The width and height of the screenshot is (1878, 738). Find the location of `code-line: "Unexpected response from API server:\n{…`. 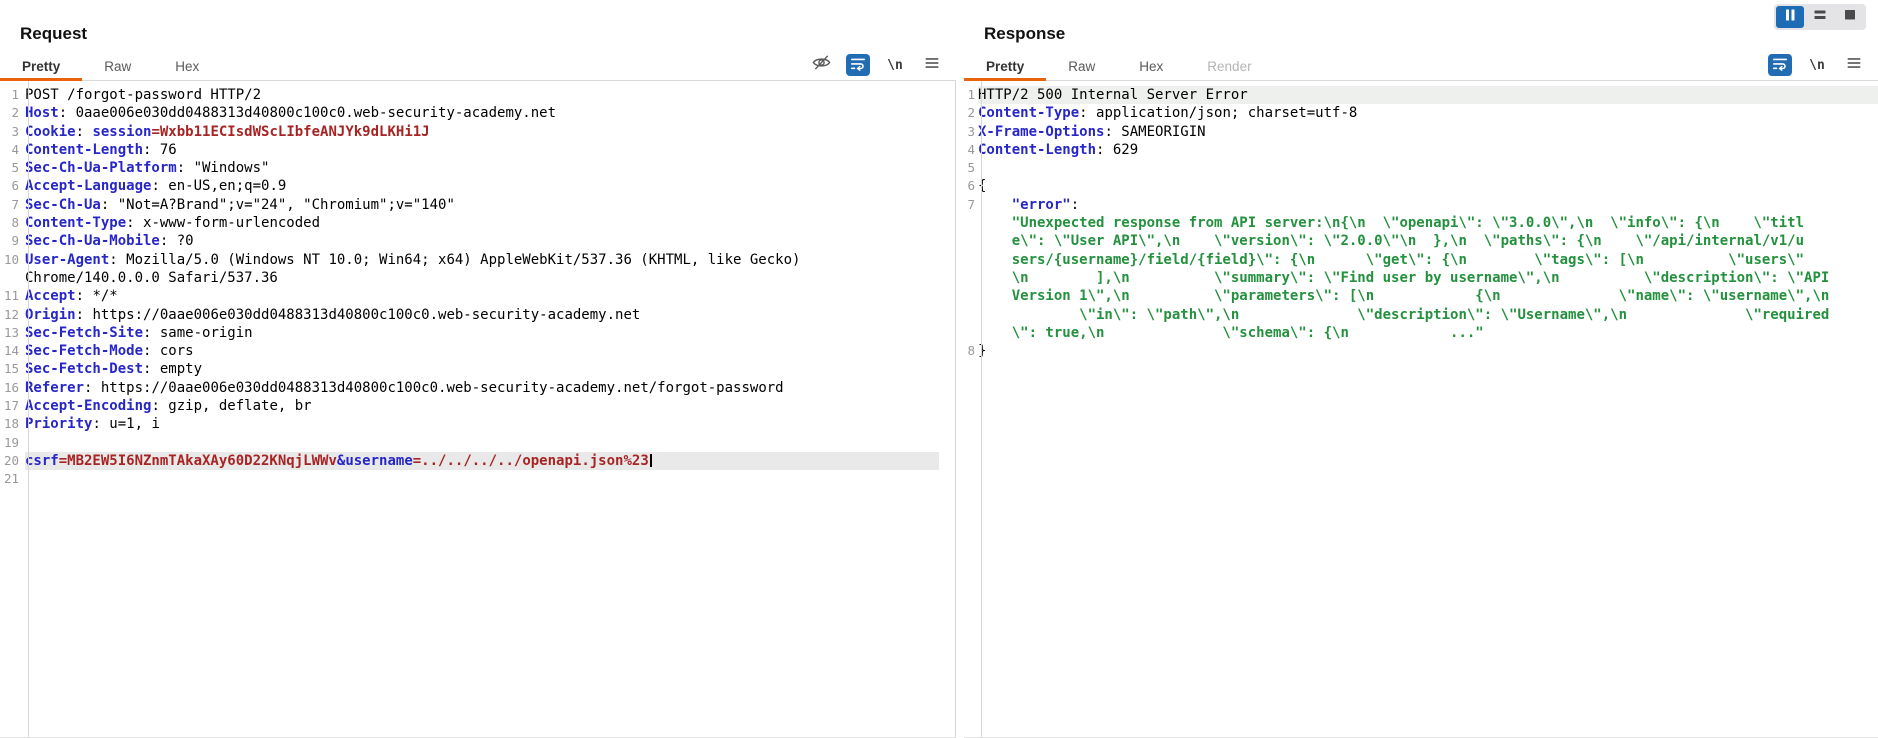

code-line: "Unexpected response from API server:\n{… is located at coordinates (1421, 223).